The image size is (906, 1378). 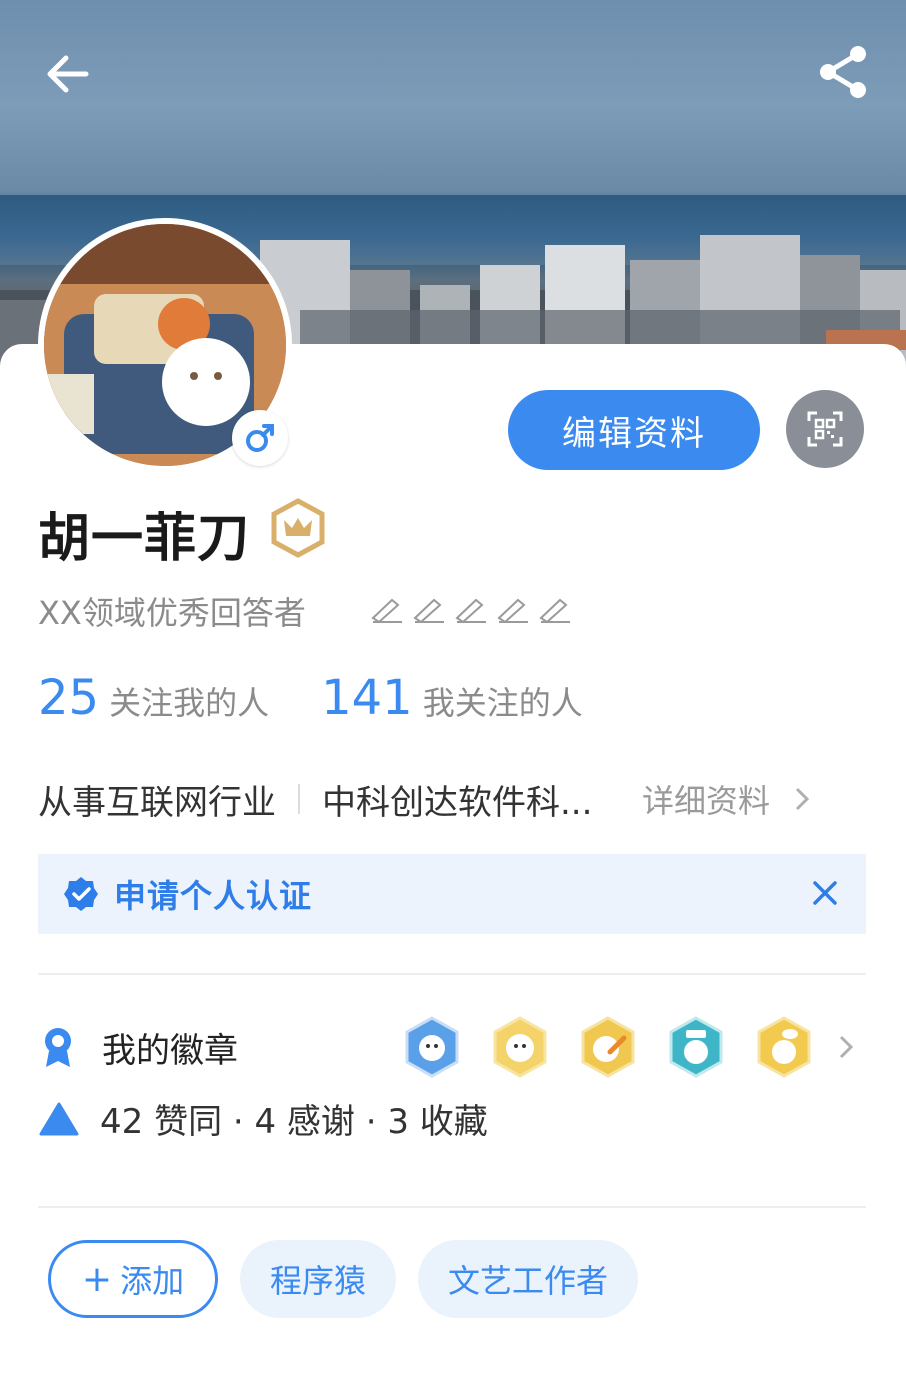 What do you see at coordinates (298, 528) in the screenshot?
I see `crown-icon` at bounding box center [298, 528].